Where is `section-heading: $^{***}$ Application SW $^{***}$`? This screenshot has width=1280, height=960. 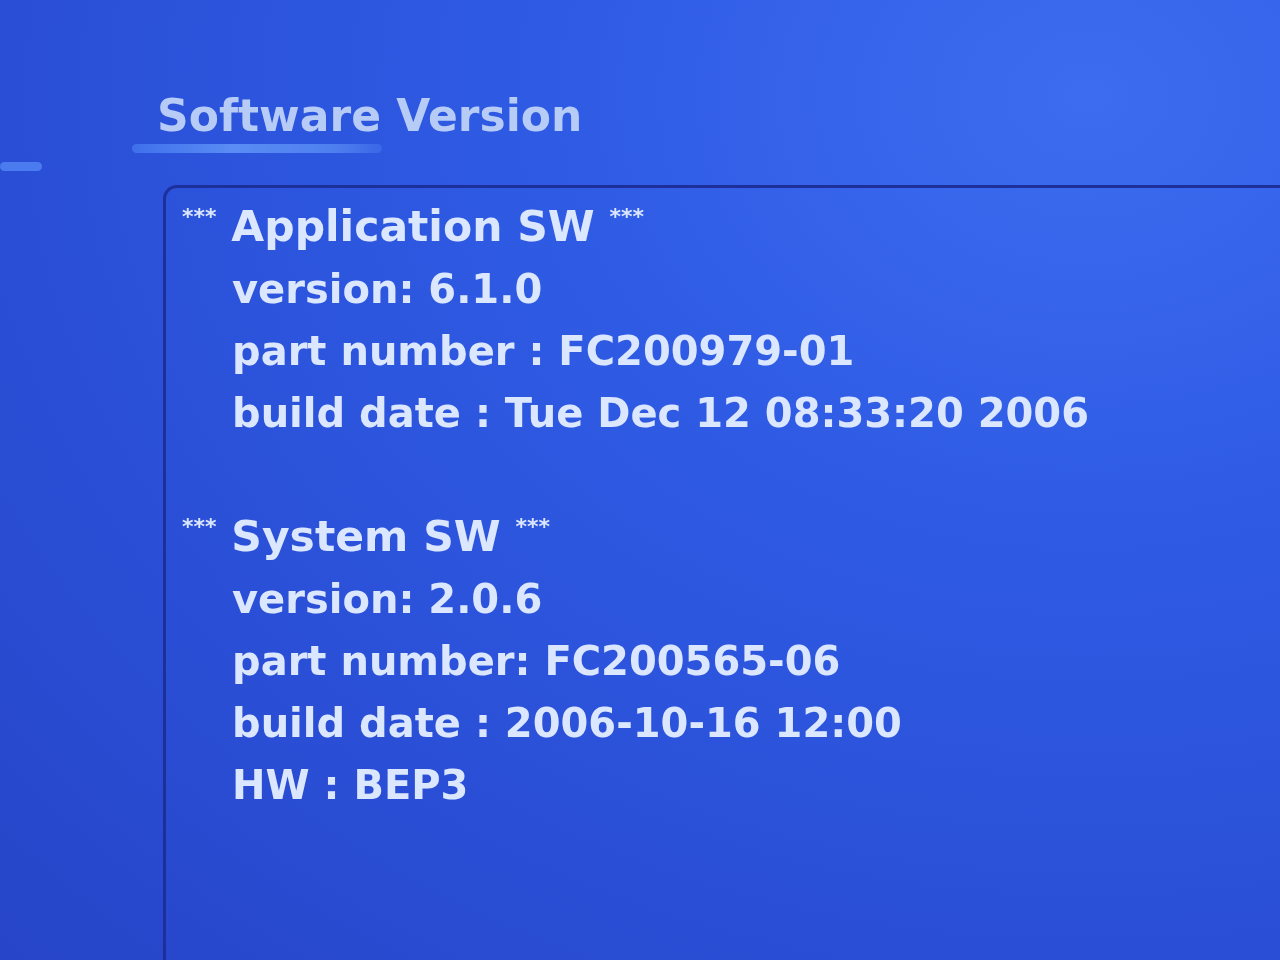
section-heading: $^{***}$ Application SW $^{***}$ is located at coordinates (413, 227).